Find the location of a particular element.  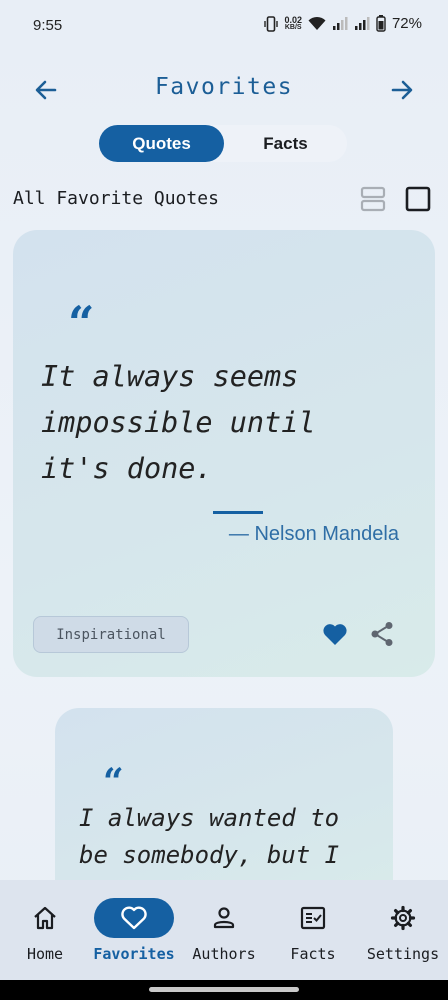

list-view-icon is located at coordinates (373, 199).